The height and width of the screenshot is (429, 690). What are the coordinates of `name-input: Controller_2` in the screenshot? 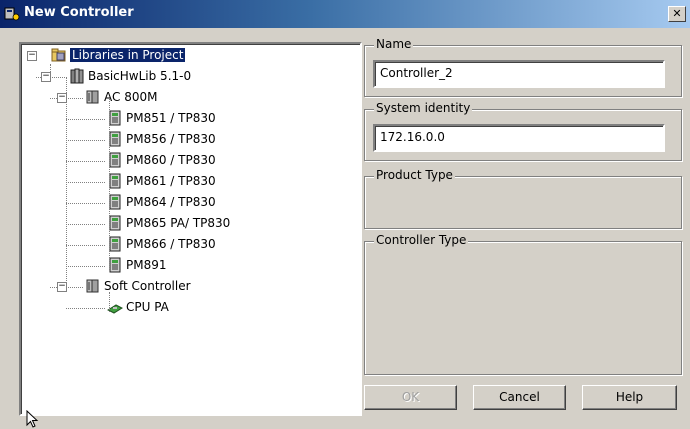 It's located at (519, 74).